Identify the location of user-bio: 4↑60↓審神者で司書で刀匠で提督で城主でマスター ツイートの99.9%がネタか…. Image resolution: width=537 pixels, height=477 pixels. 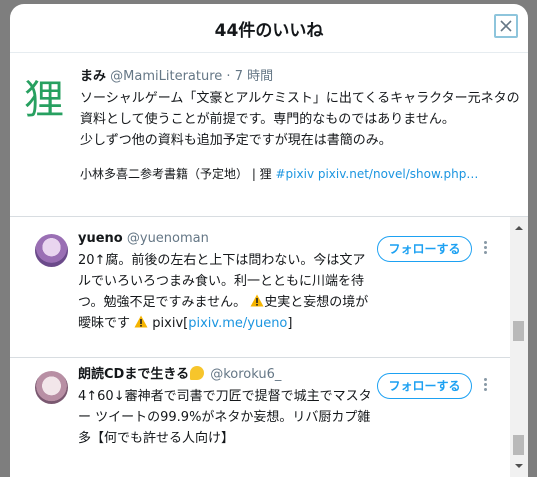
(225, 417).